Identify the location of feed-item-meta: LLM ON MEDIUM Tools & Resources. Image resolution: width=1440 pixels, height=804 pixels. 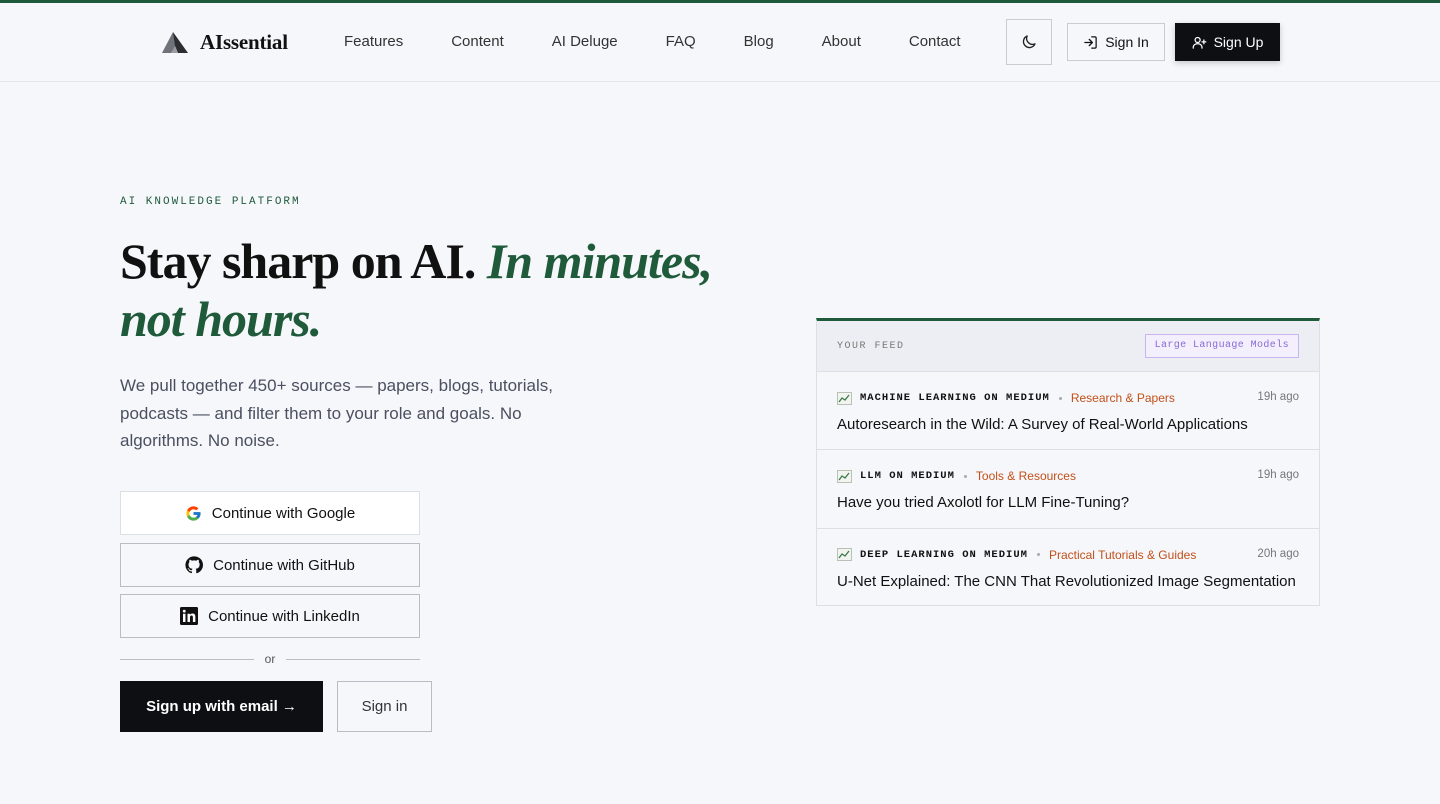
(956, 476).